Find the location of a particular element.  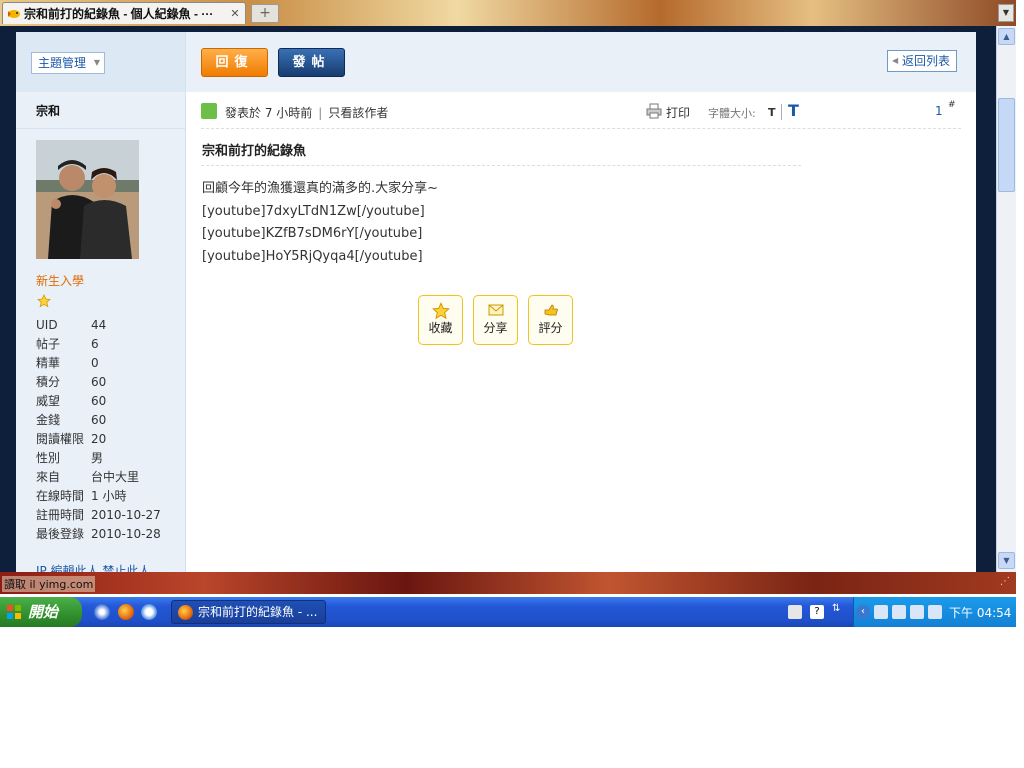

windows-taskbar: 開始 宗和前打的紀錄魚 - ... ? ⇅ ‹ 下午 04:54 is located at coordinates (508, 612).